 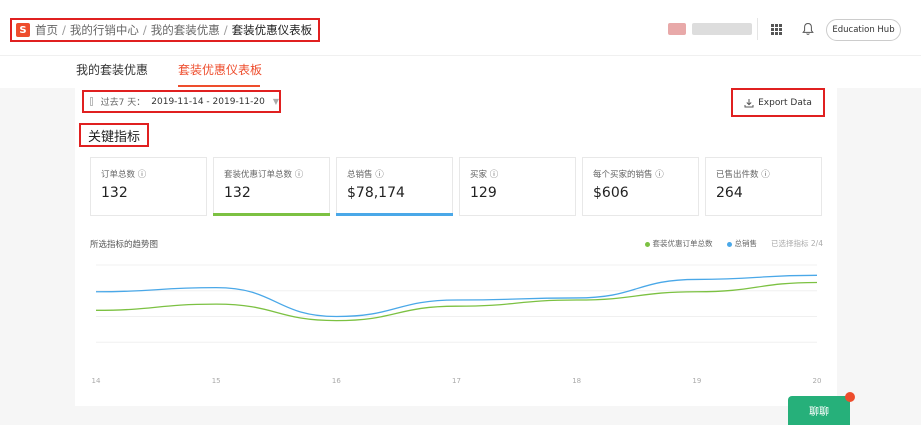 I want to click on metric-card-sales: 总销售 ⓘ $78,174, so click(x=394, y=186).